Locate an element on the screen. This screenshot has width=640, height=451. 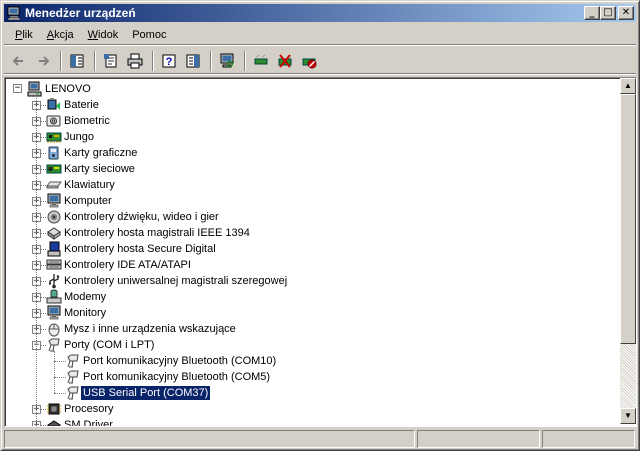
arrow-right-icon is located at coordinates (43, 61).